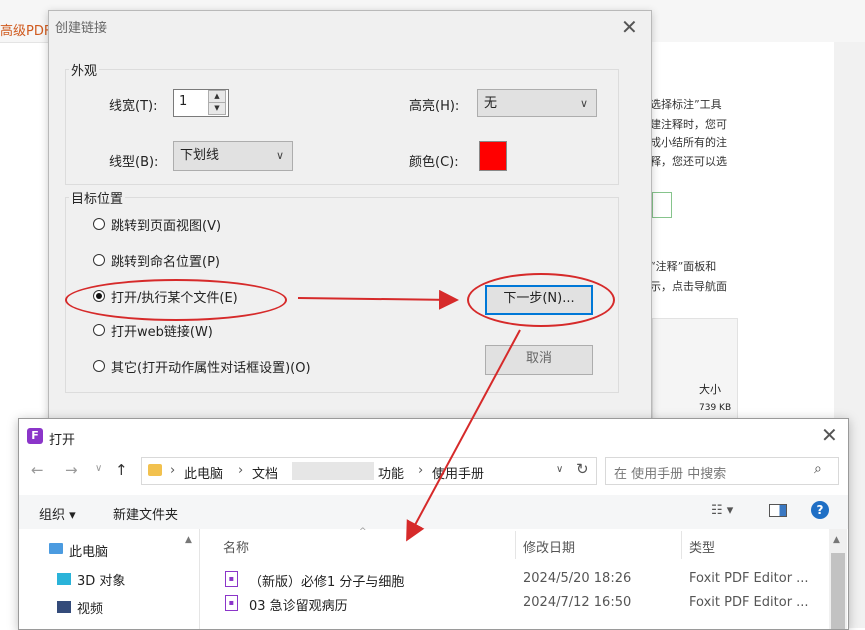 The width and height of the screenshot is (865, 630). I want to click on annotation-arrows, so click(409, 415).